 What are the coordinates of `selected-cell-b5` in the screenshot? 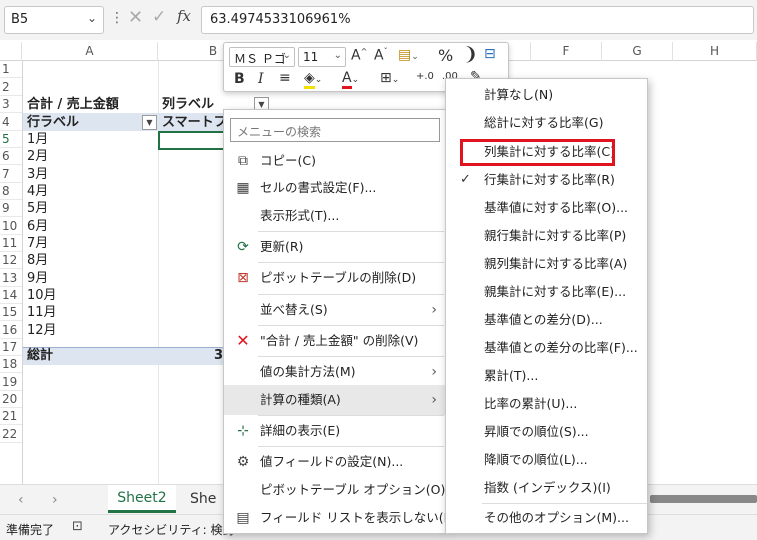 It's located at (193, 140).